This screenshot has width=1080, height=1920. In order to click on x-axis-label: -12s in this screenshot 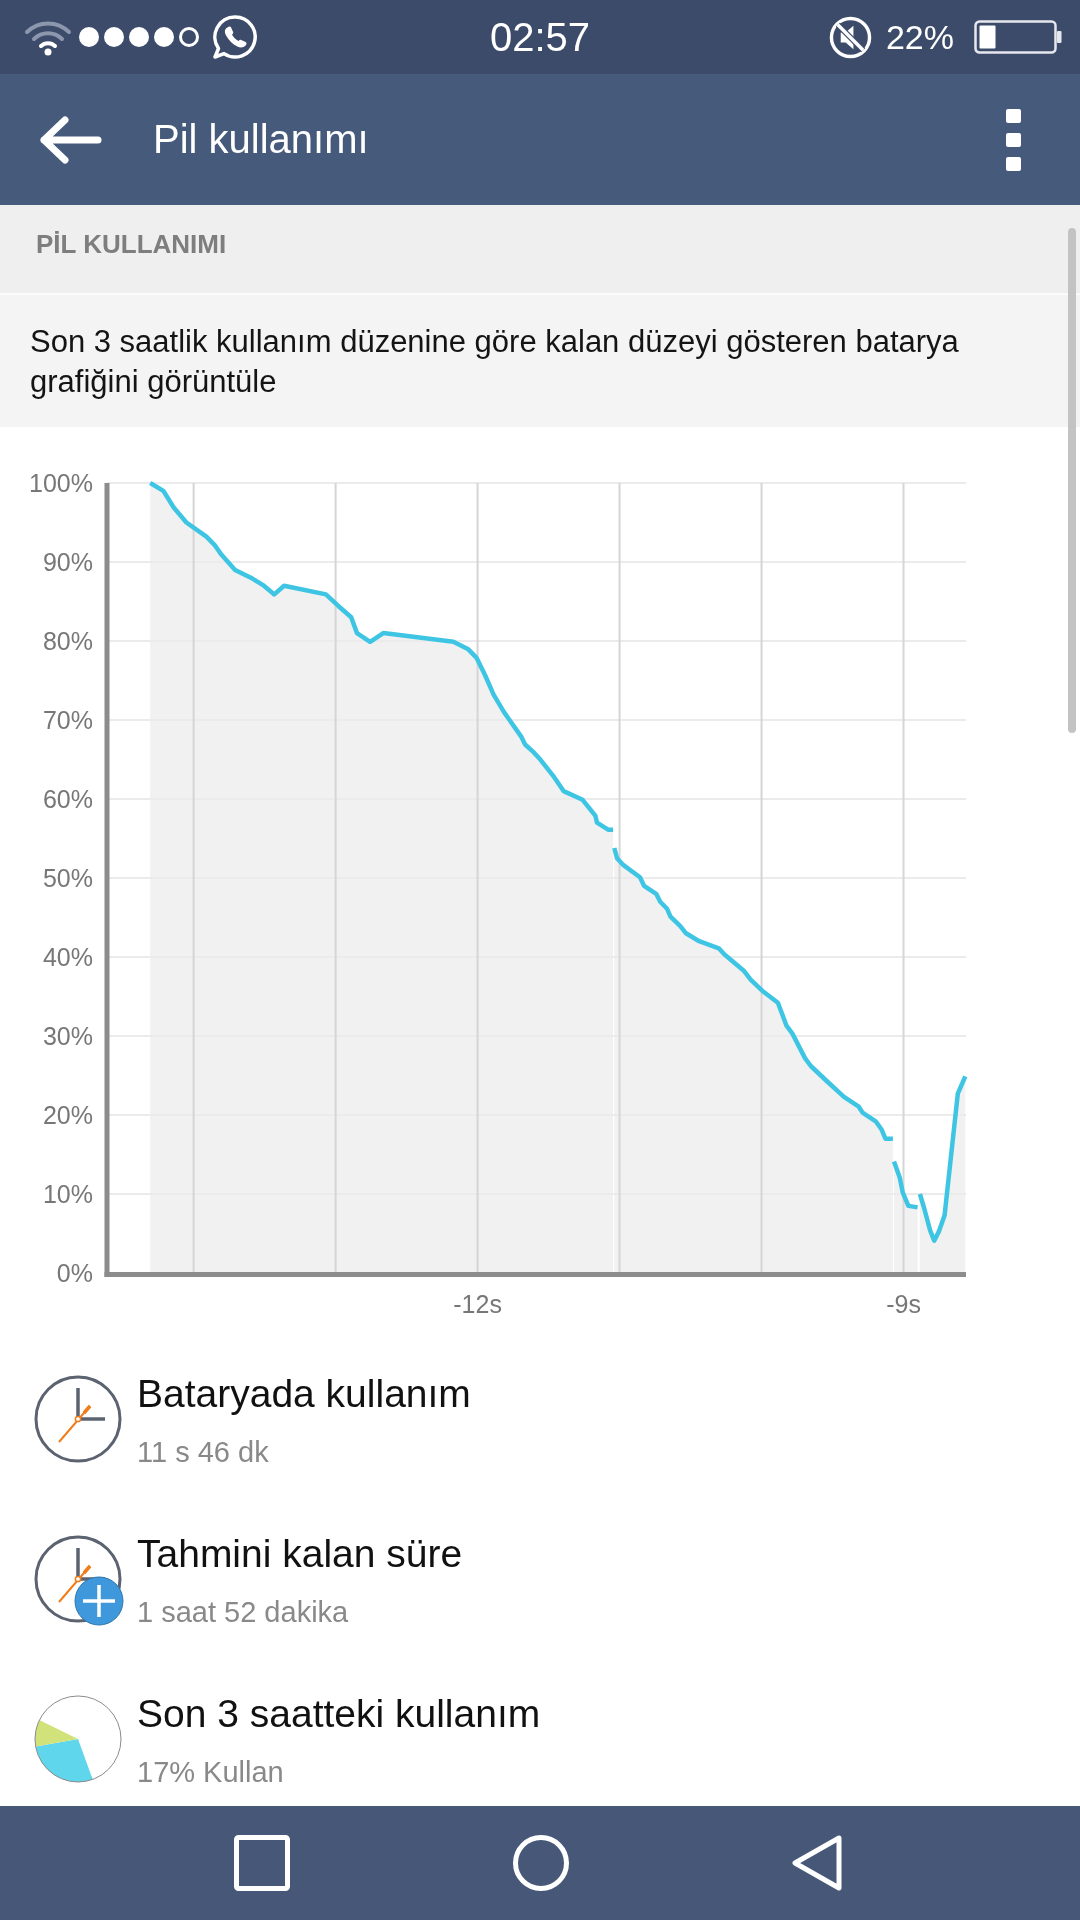, I will do `click(477, 1304)`.